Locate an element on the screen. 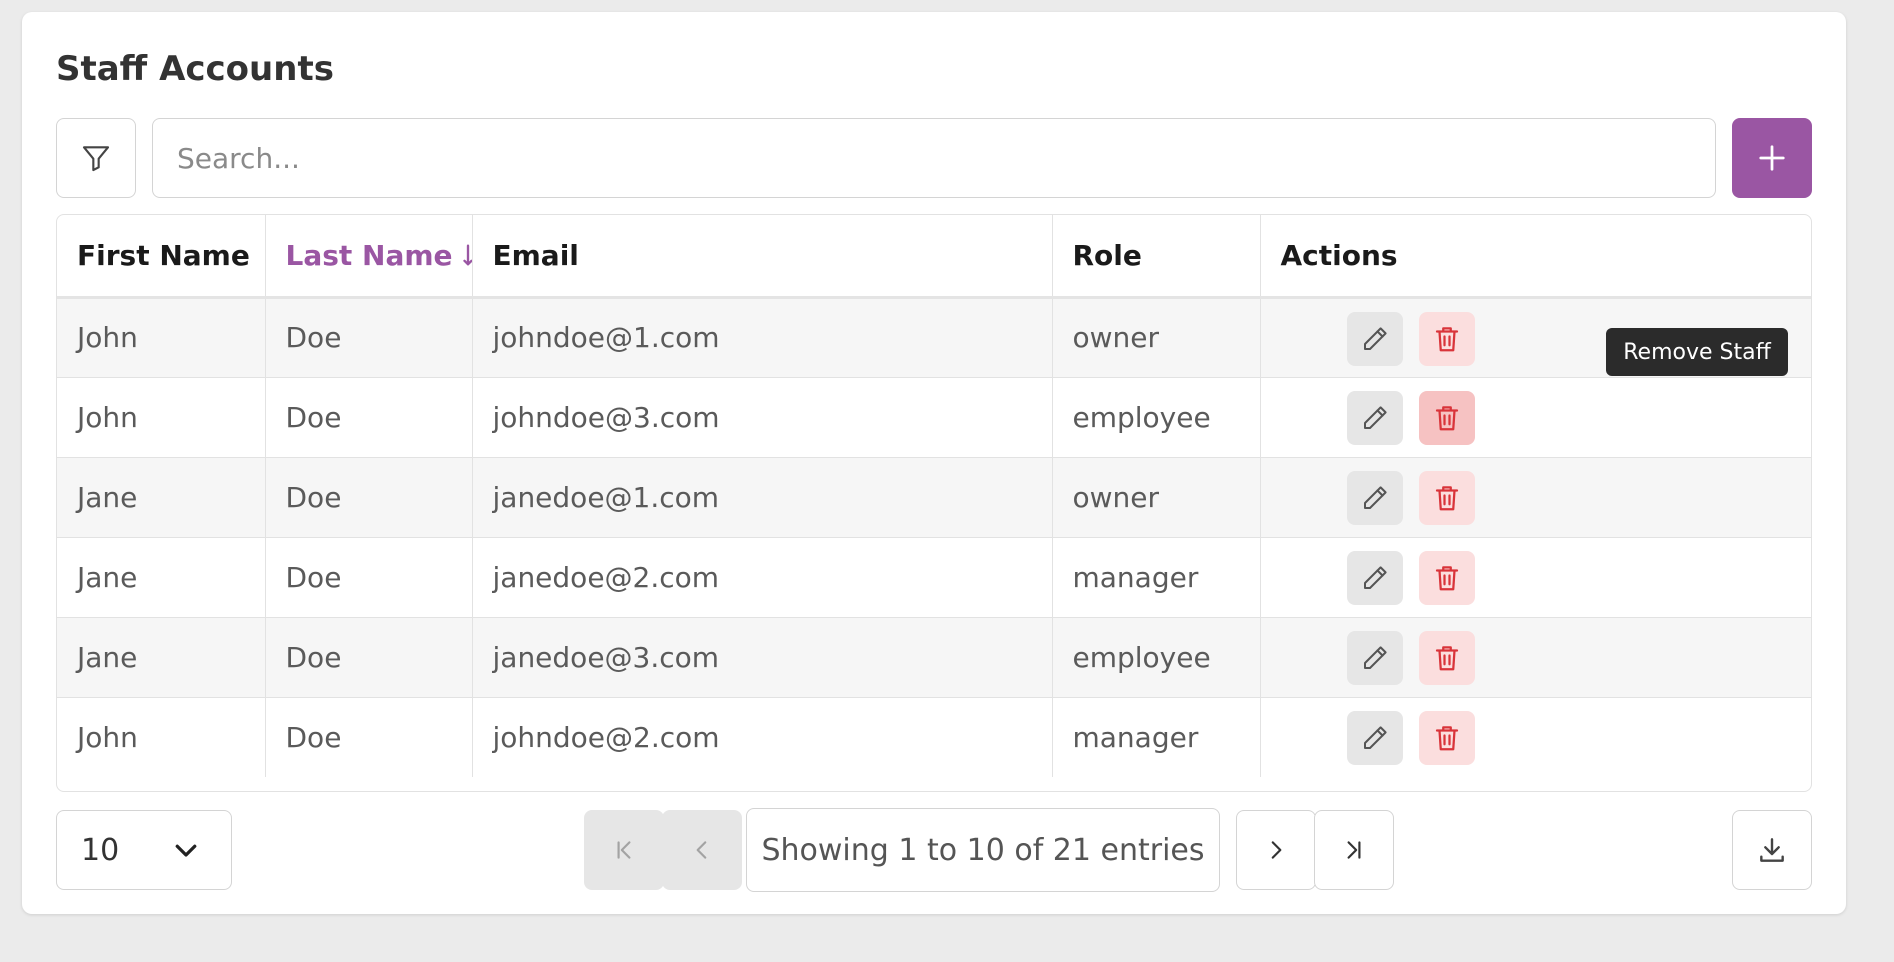 The width and height of the screenshot is (1894, 962). page-title: Staff Accounts is located at coordinates (195, 69).